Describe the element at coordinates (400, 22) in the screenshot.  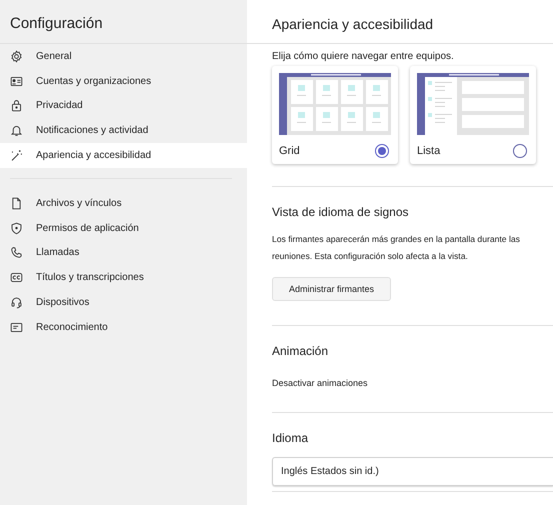
I see `page-title: Apariencia y accesibilidad` at that location.